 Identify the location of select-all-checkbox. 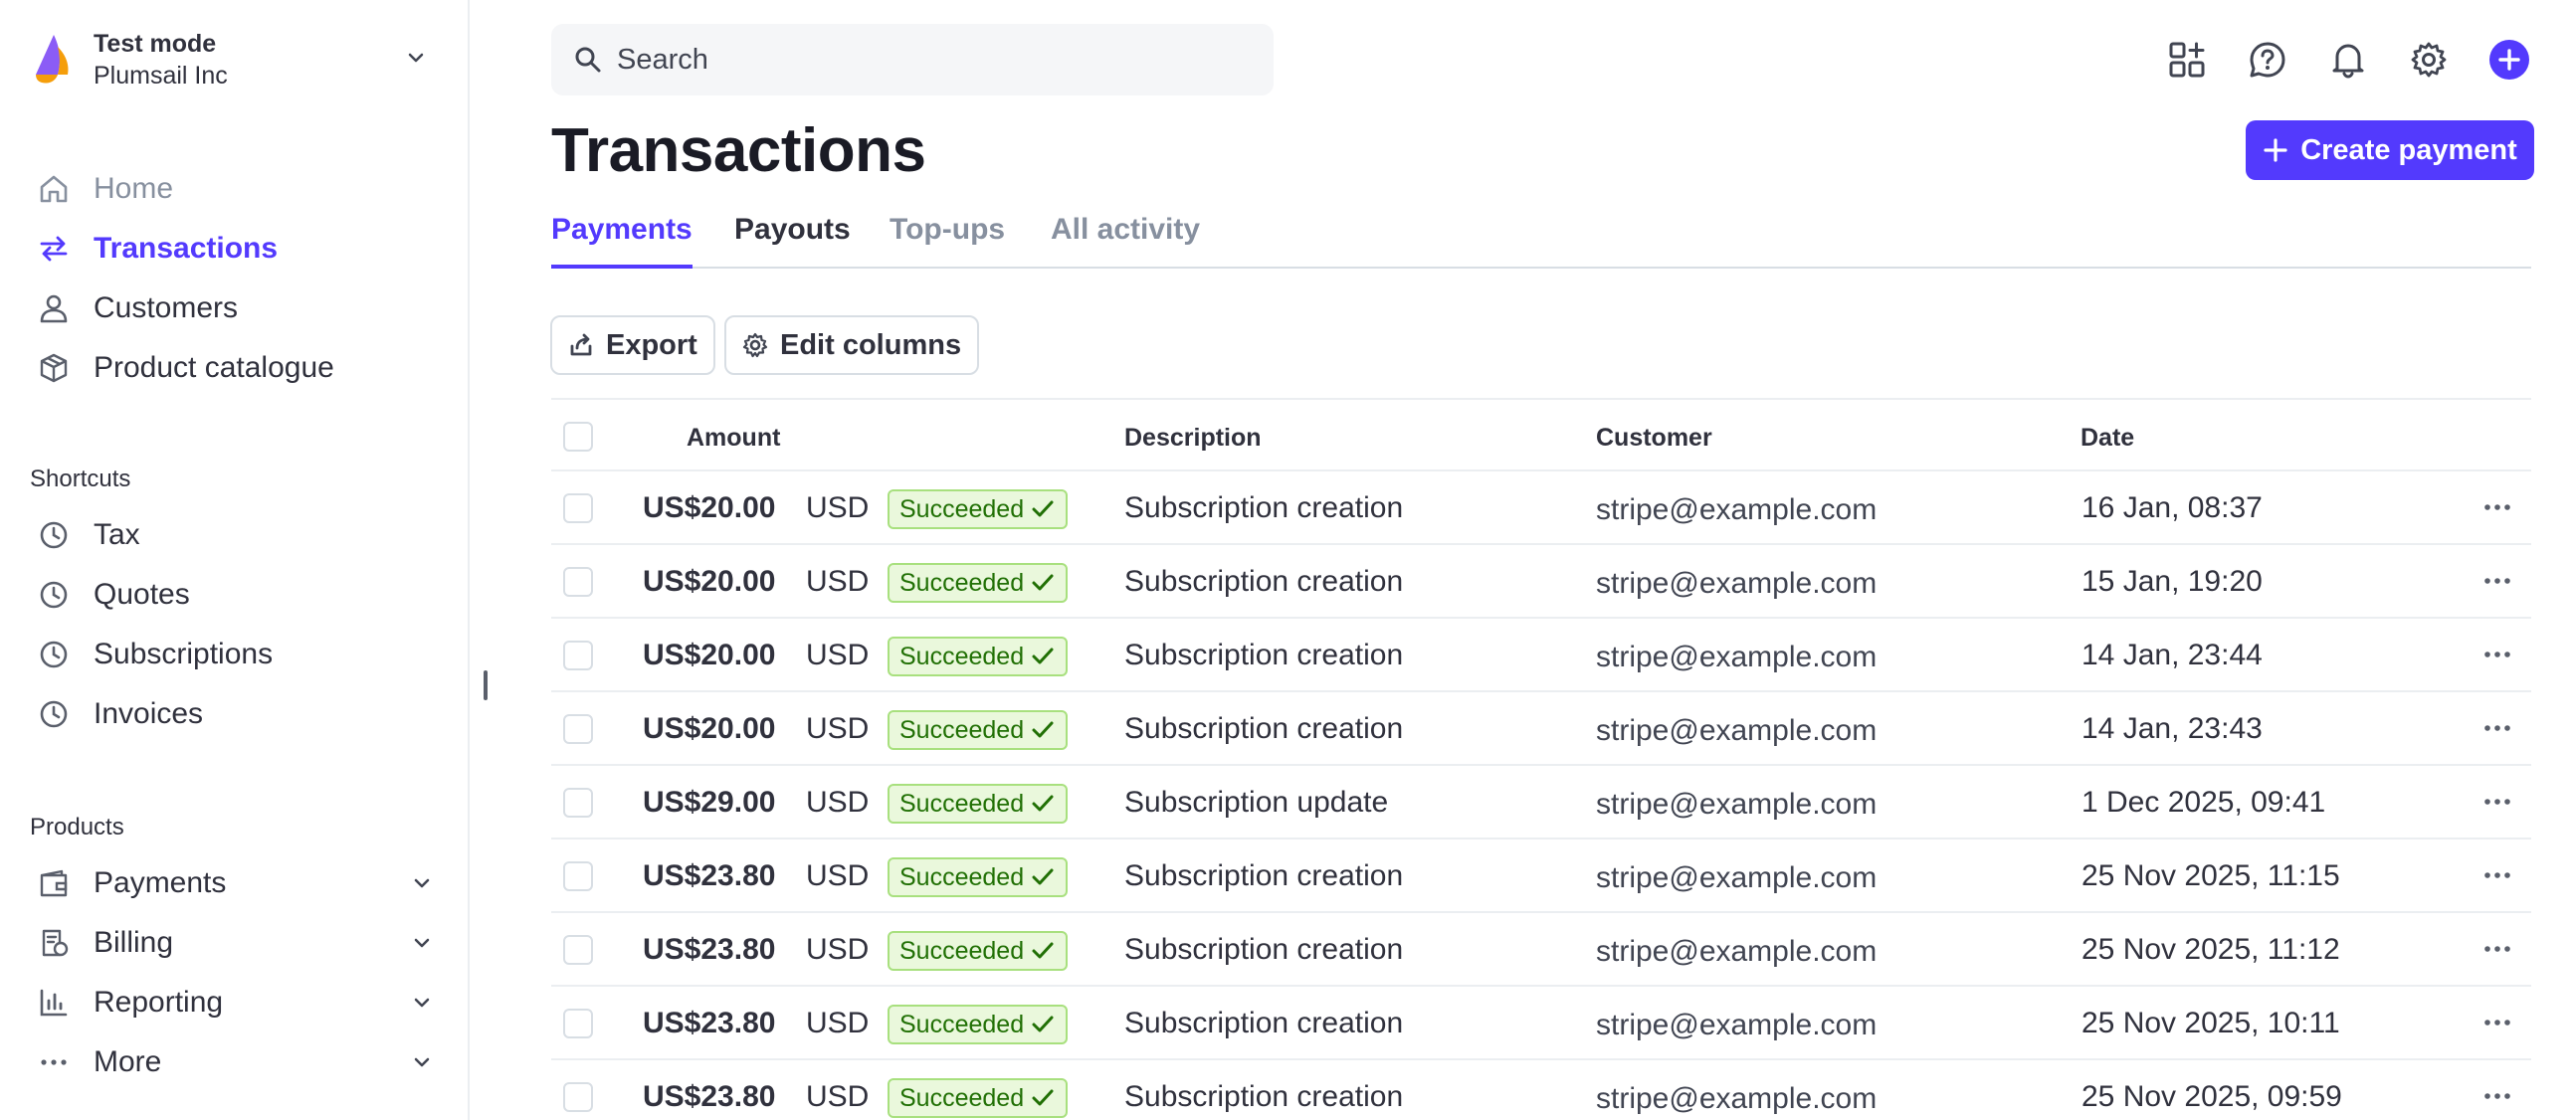
(578, 437).